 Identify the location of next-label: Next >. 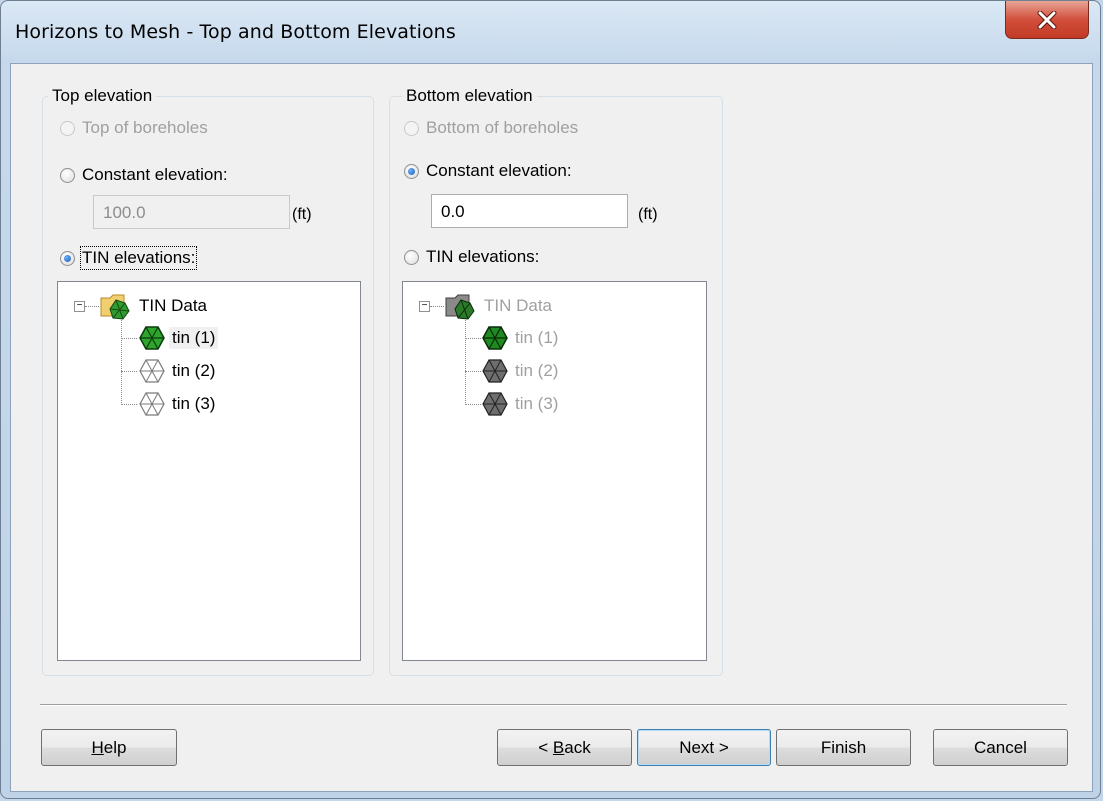
(704, 747).